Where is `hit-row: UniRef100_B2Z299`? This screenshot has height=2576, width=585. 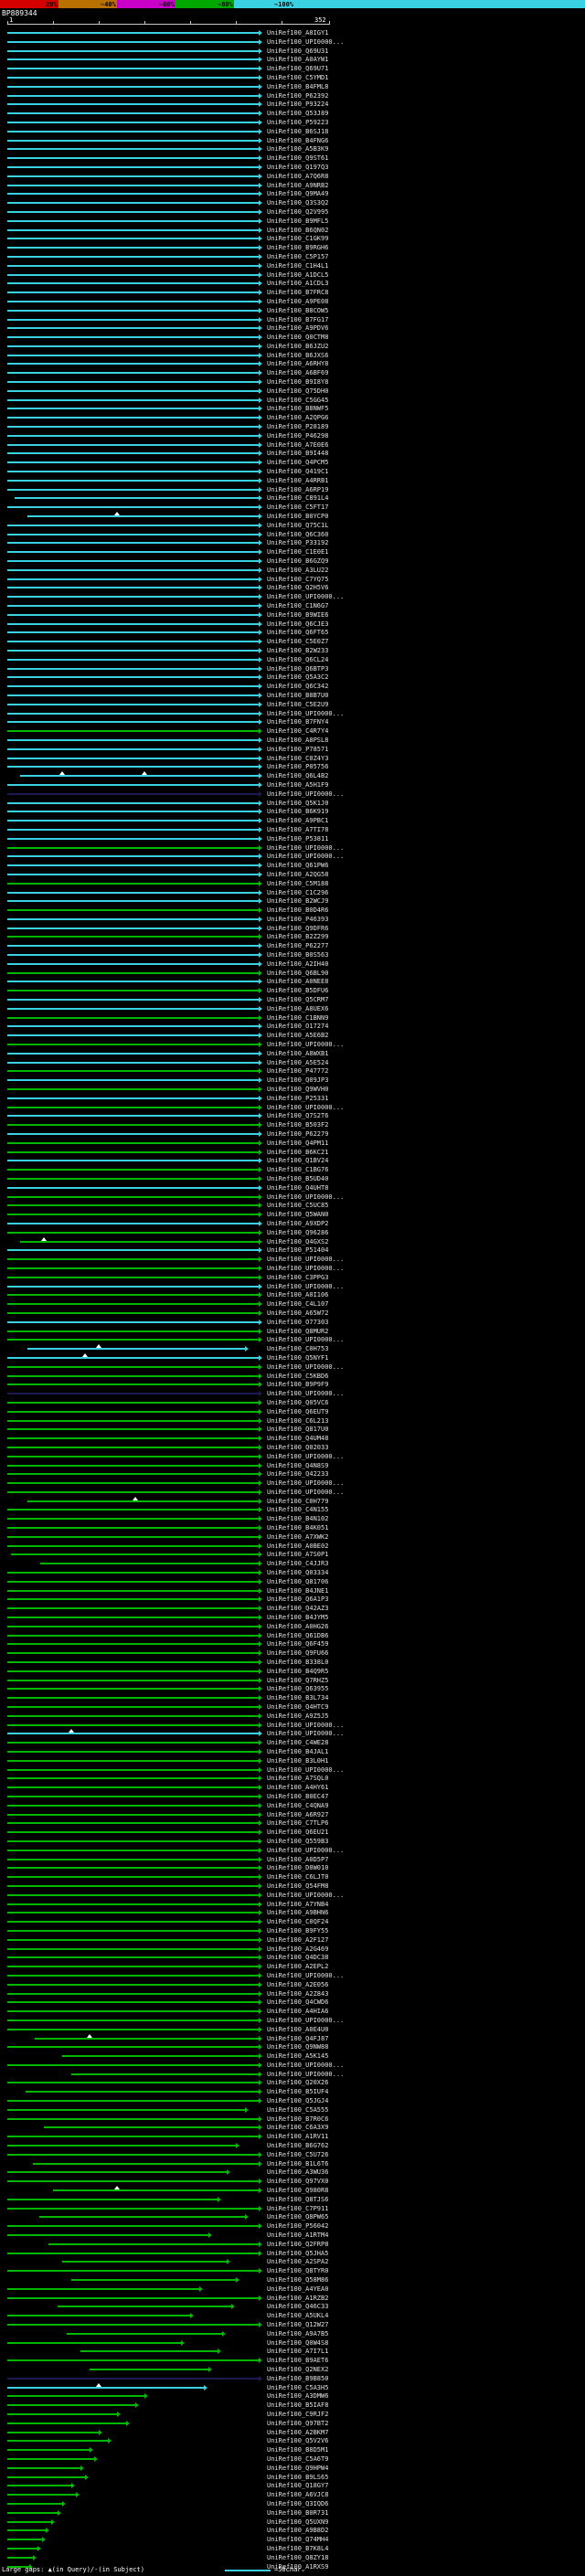 hit-row: UniRef100_B2Z299 is located at coordinates (293, 936).